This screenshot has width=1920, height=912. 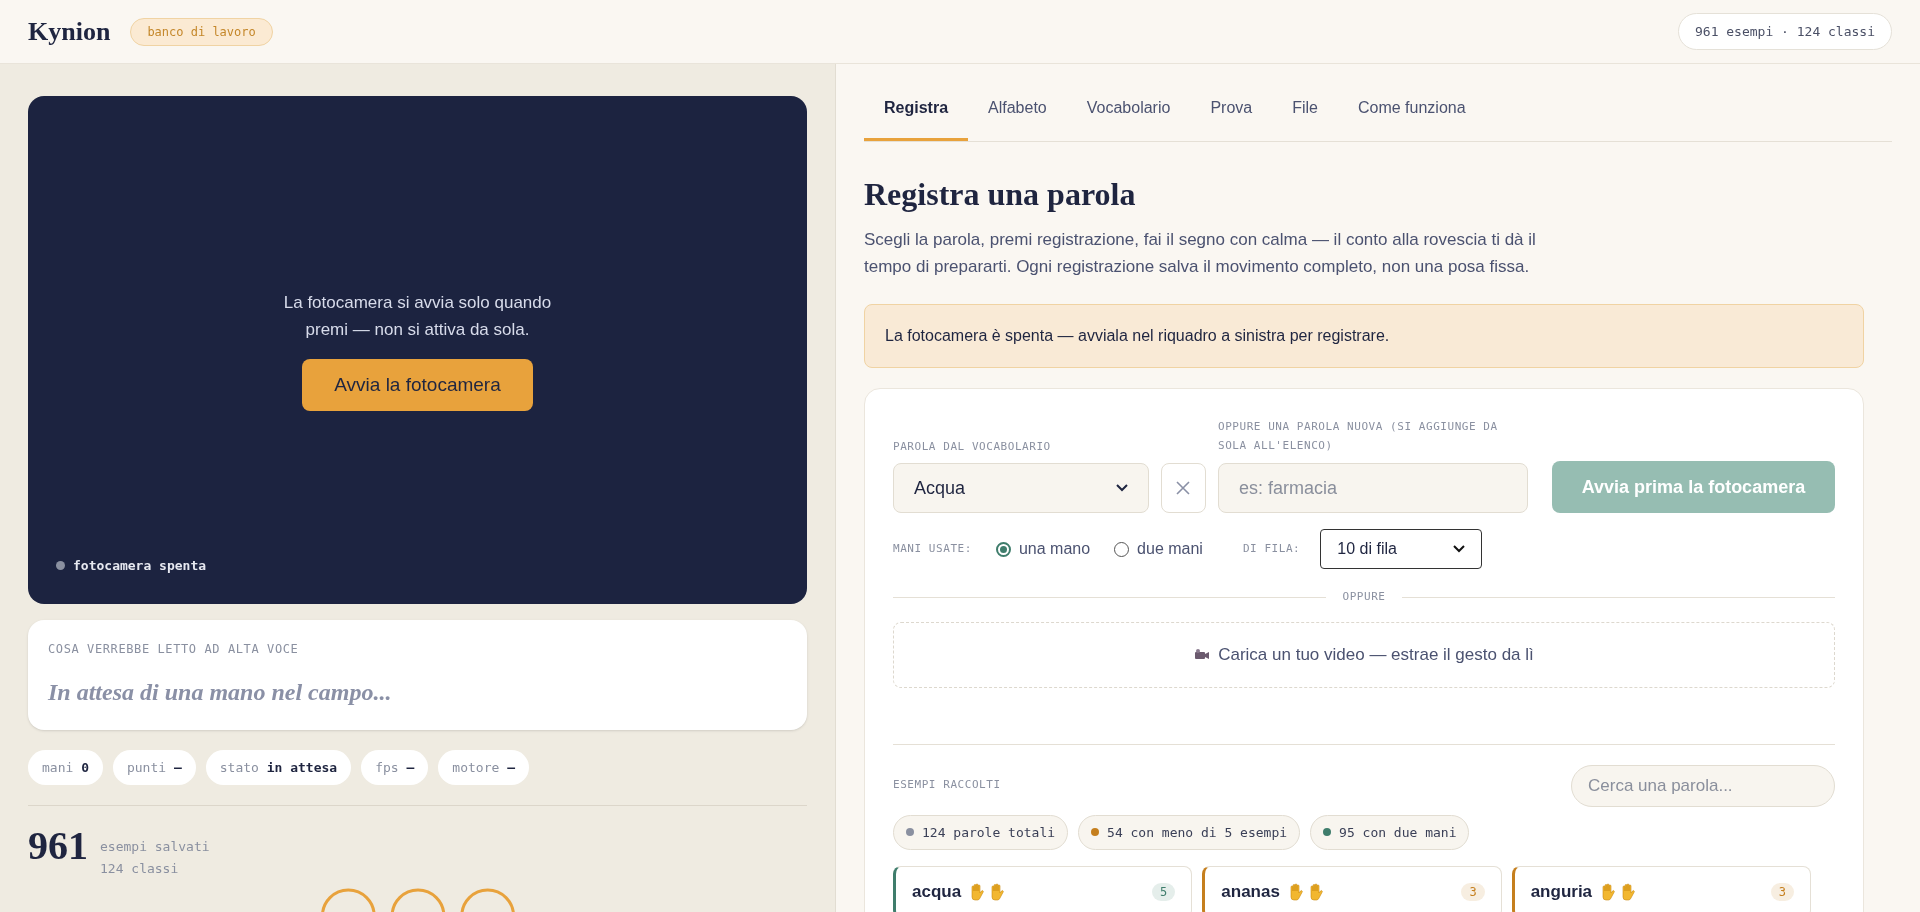 What do you see at coordinates (1785, 31) in the screenshot?
I see `summary-pill: 961 esempi · 124 classi` at bounding box center [1785, 31].